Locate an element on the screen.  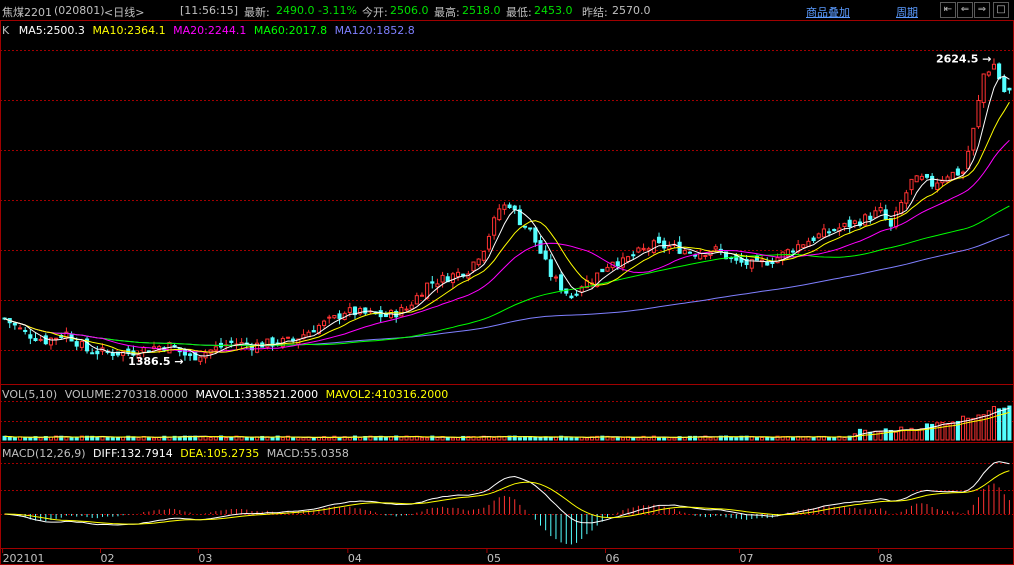
dea-line is located at coordinates (507, 497).